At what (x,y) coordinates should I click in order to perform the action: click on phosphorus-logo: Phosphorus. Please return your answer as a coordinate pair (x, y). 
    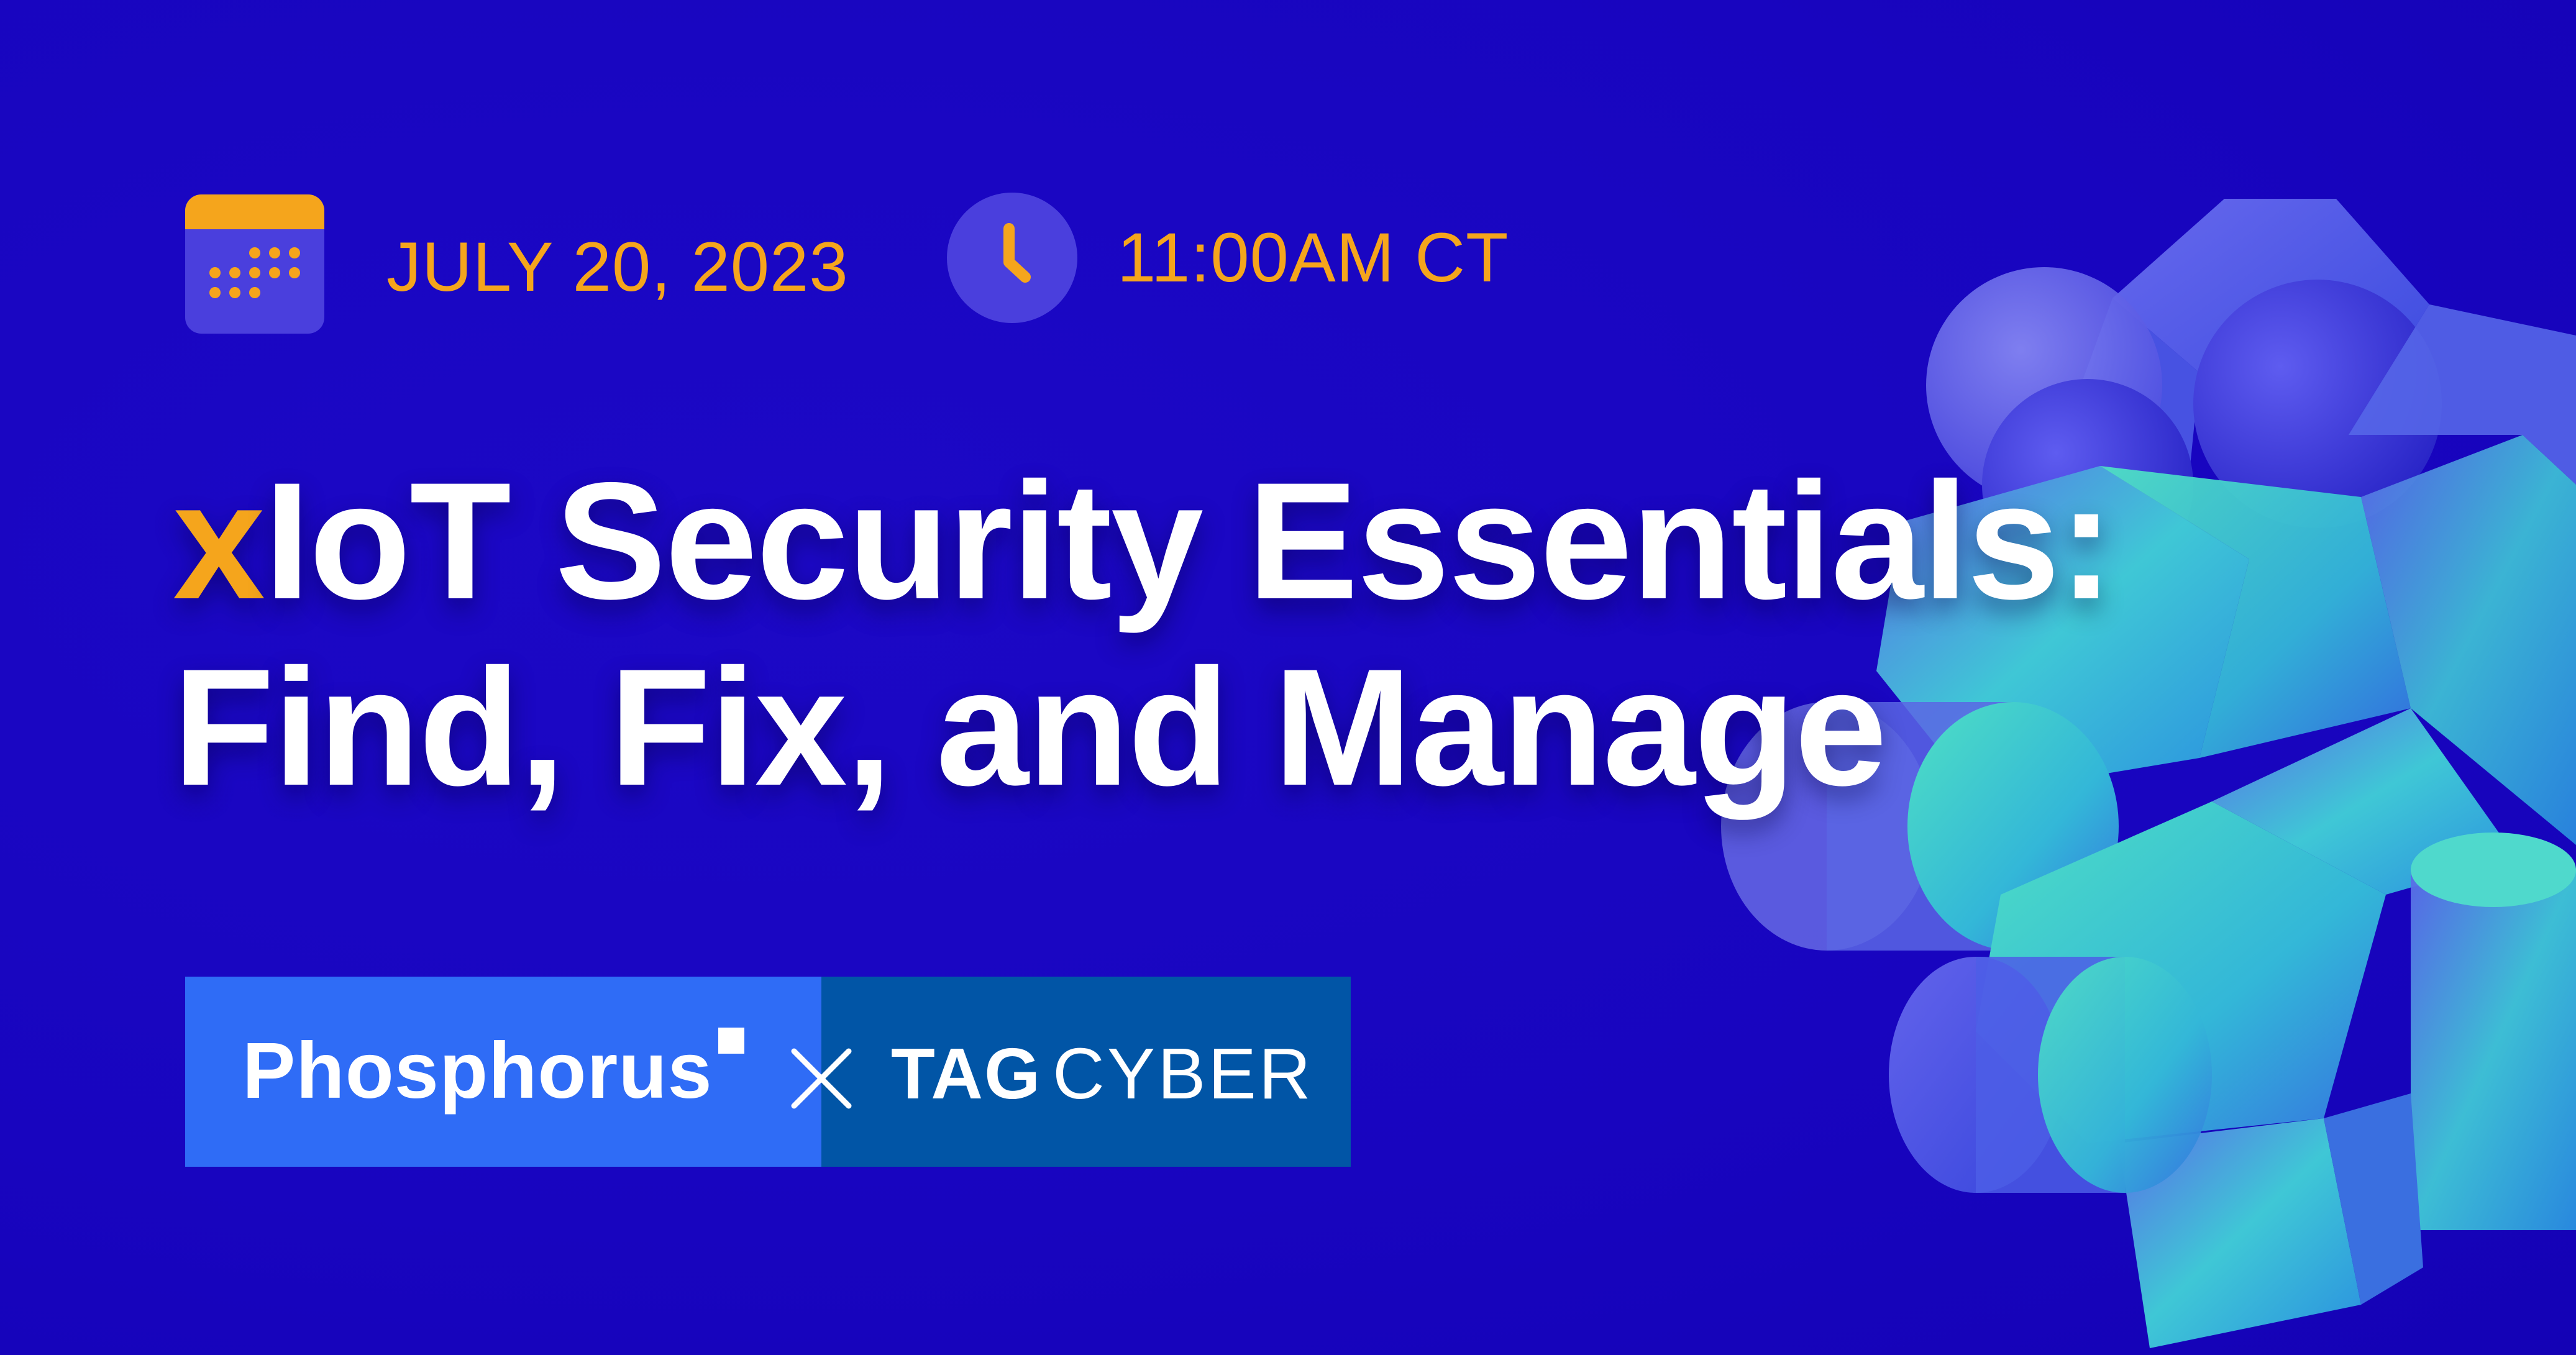
    Looking at the image, I should click on (503, 1072).